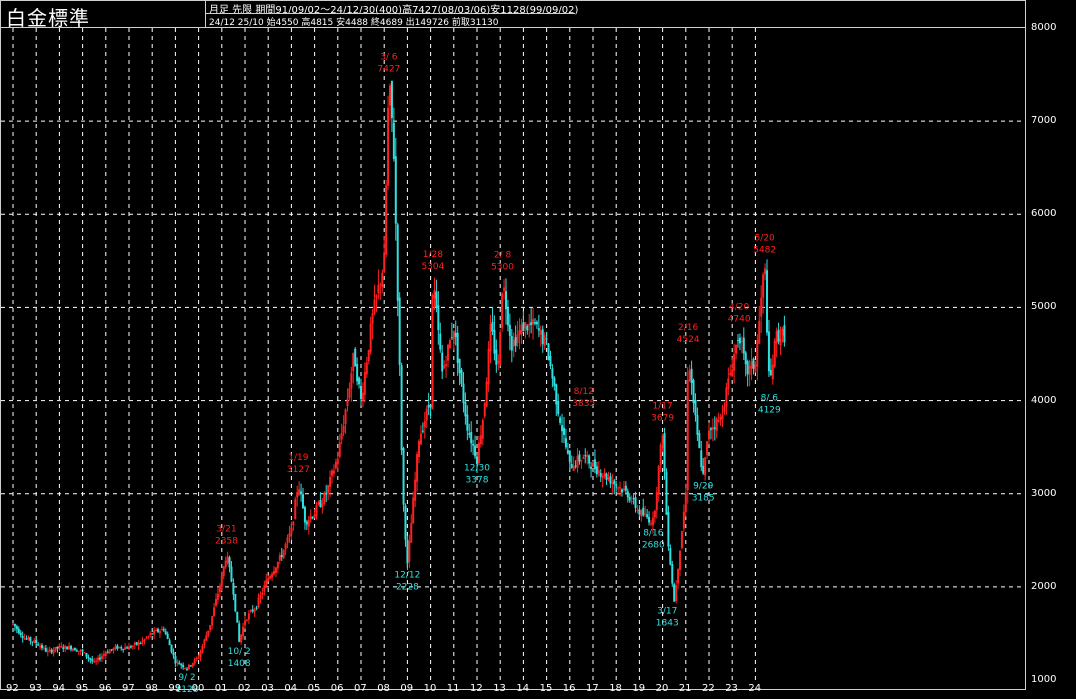 The image size is (1076, 699). I want to click on annotation-date: 2/ 8, so click(503, 255).